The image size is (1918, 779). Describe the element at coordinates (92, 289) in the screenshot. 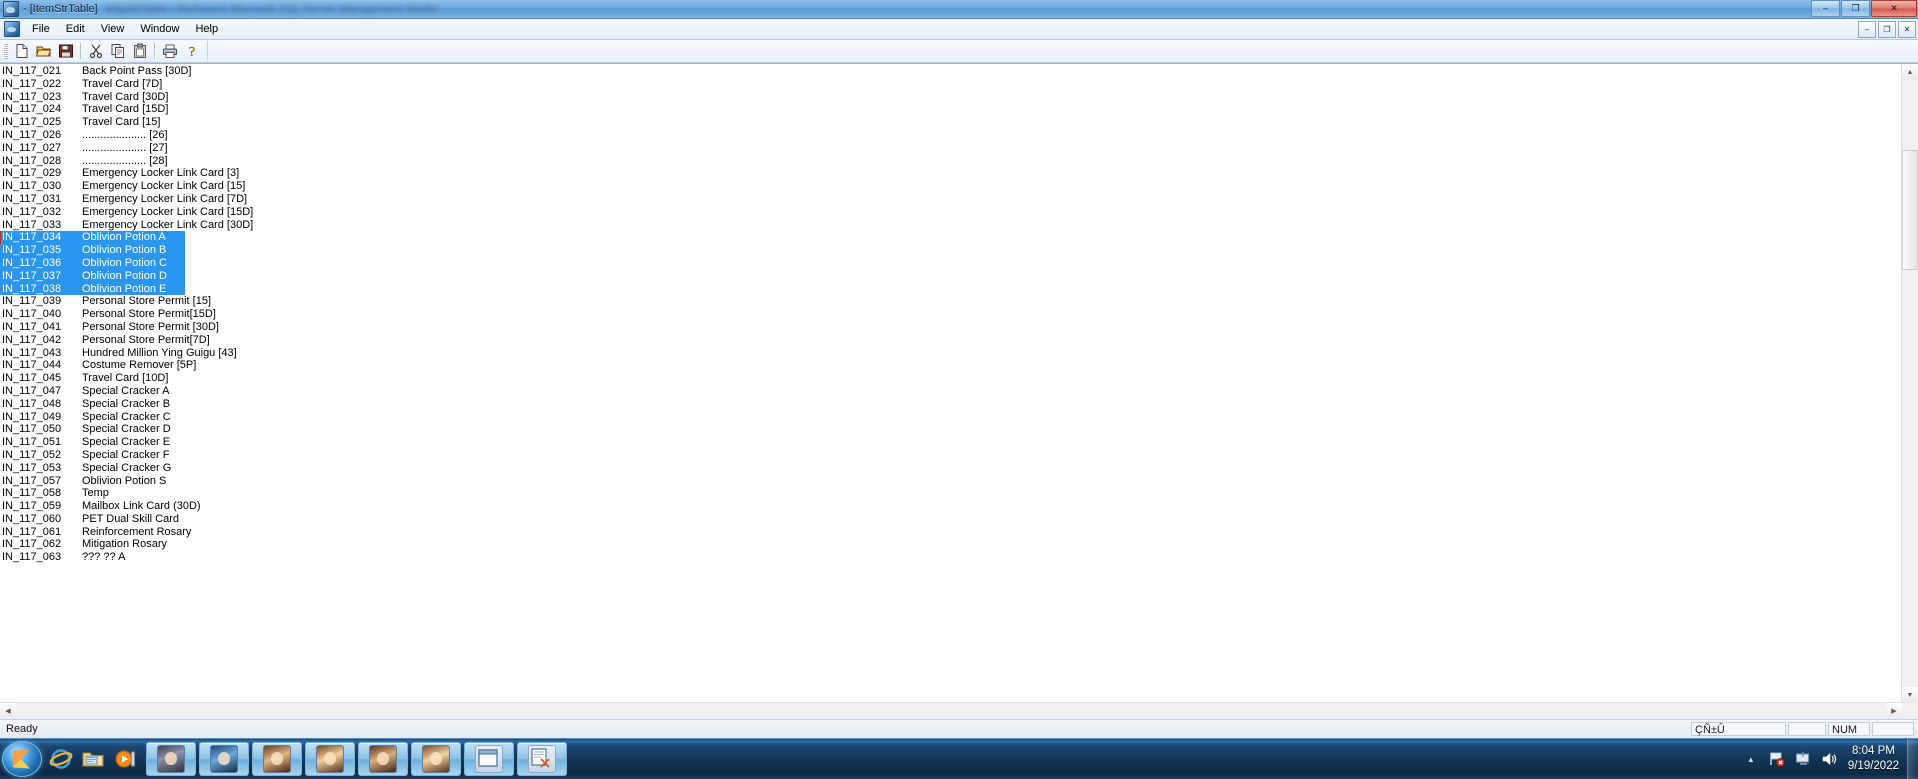

I see `table-row: IN_117_038 Oblivion Potion E` at that location.